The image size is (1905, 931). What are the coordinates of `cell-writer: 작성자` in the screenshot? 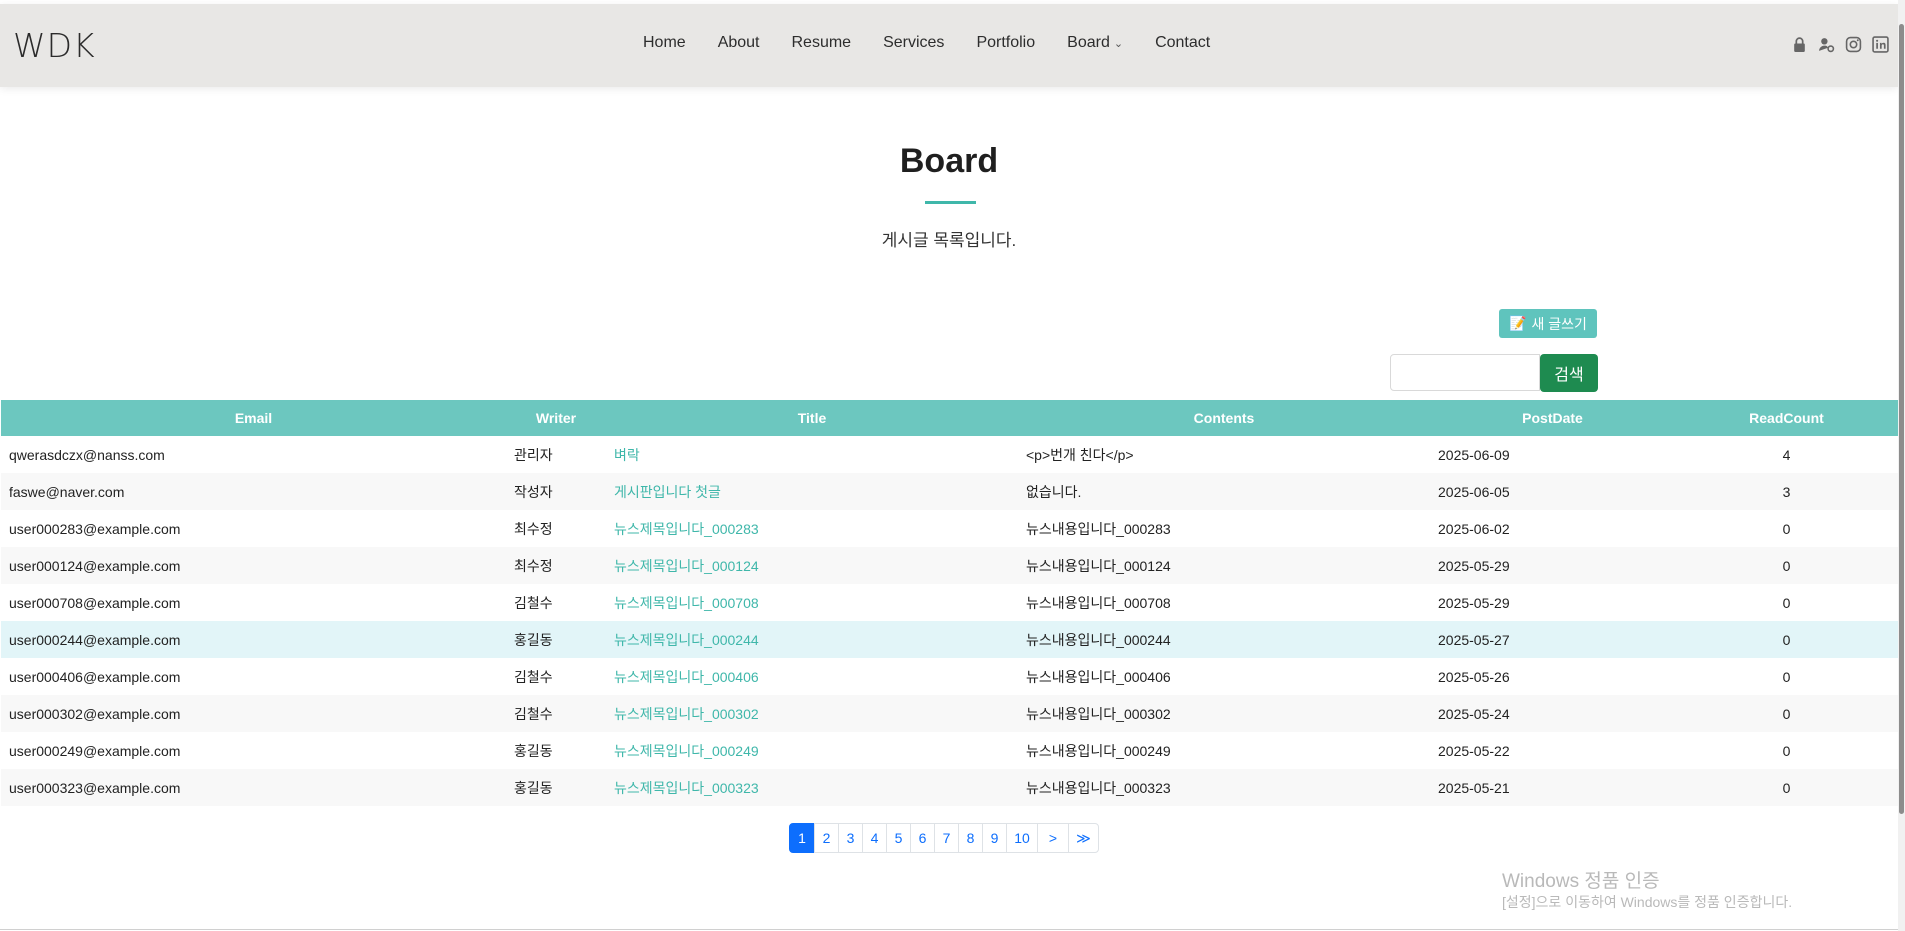 It's located at (556, 491).